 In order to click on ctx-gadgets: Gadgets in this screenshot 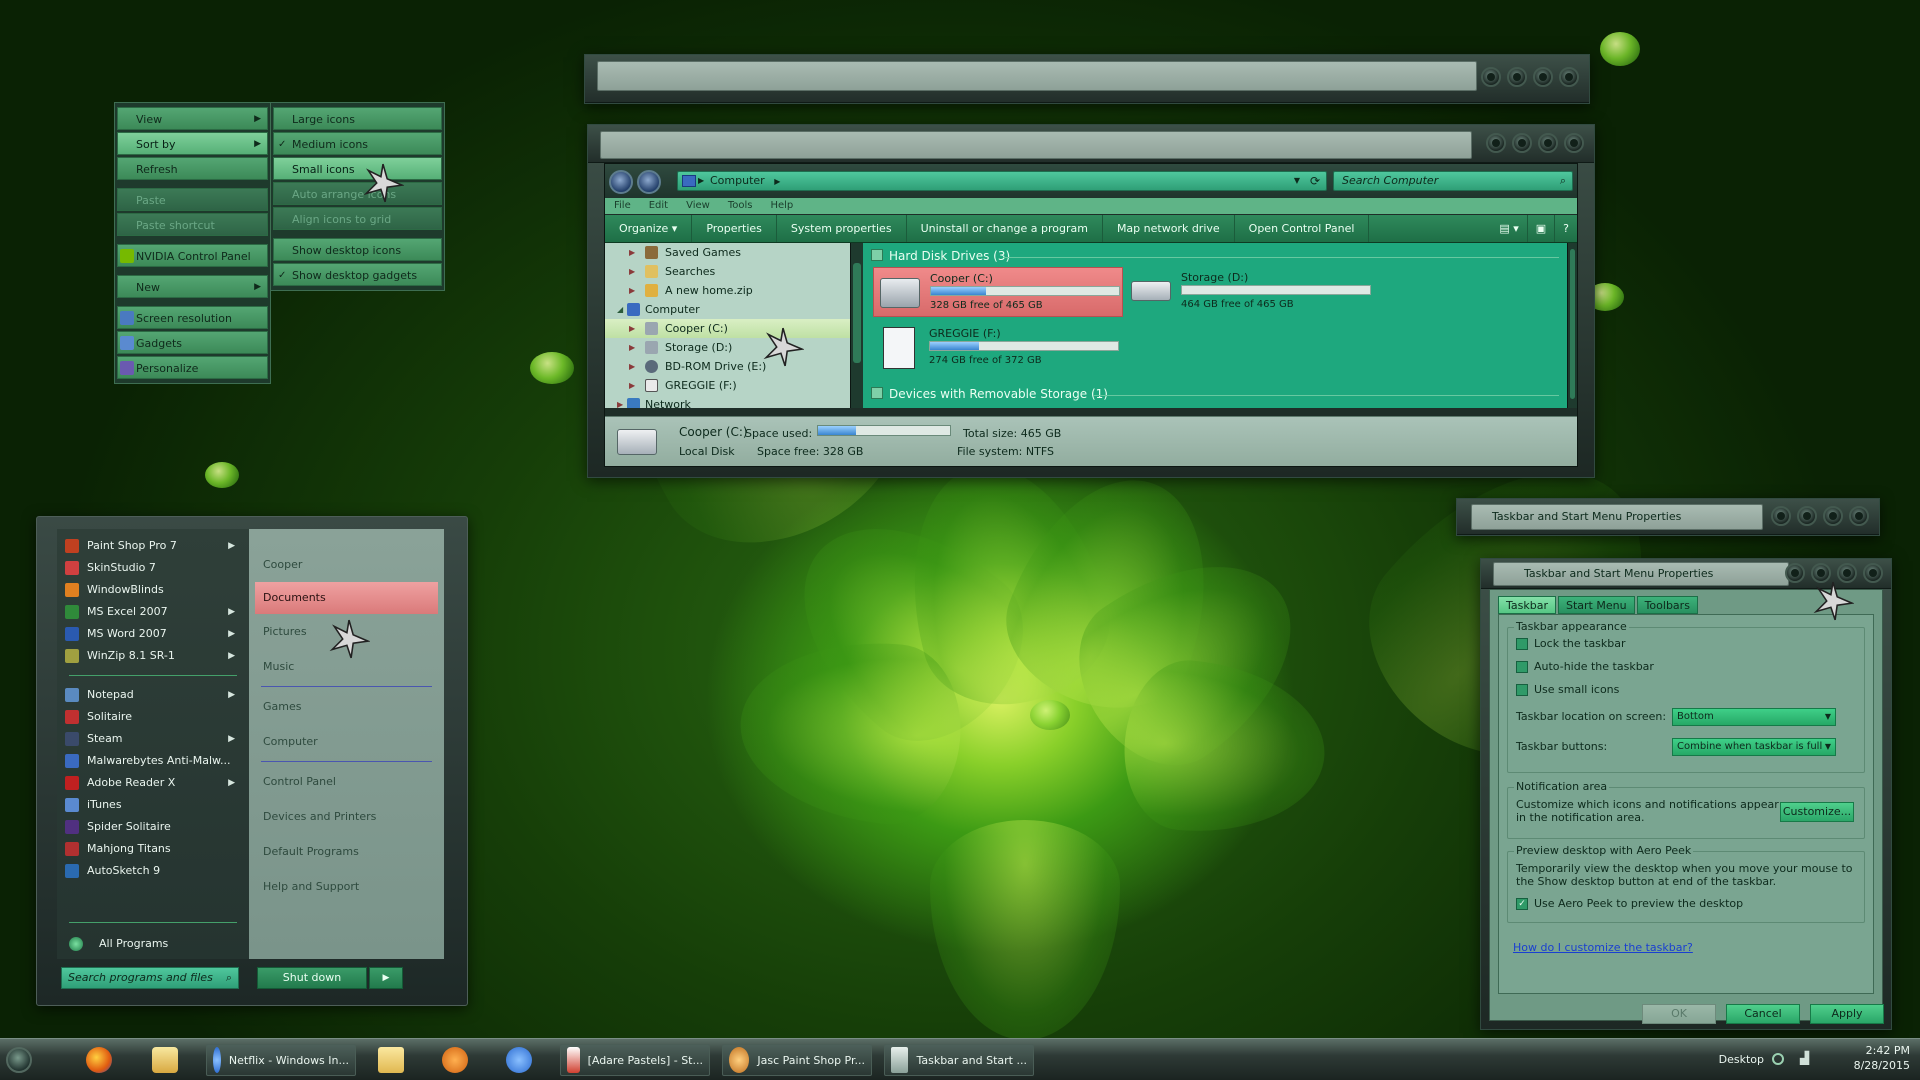, I will do `click(192, 342)`.